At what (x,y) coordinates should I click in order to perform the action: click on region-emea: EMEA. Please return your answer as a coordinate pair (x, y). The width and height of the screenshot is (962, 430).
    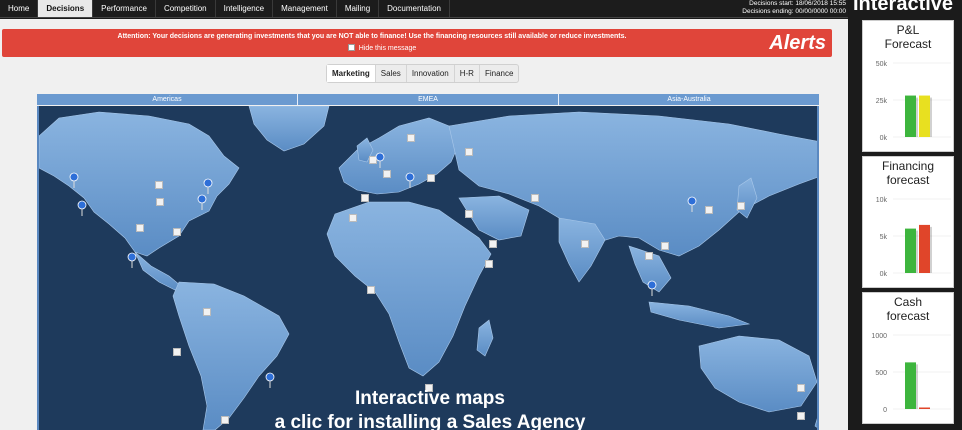
    Looking at the image, I should click on (428, 99).